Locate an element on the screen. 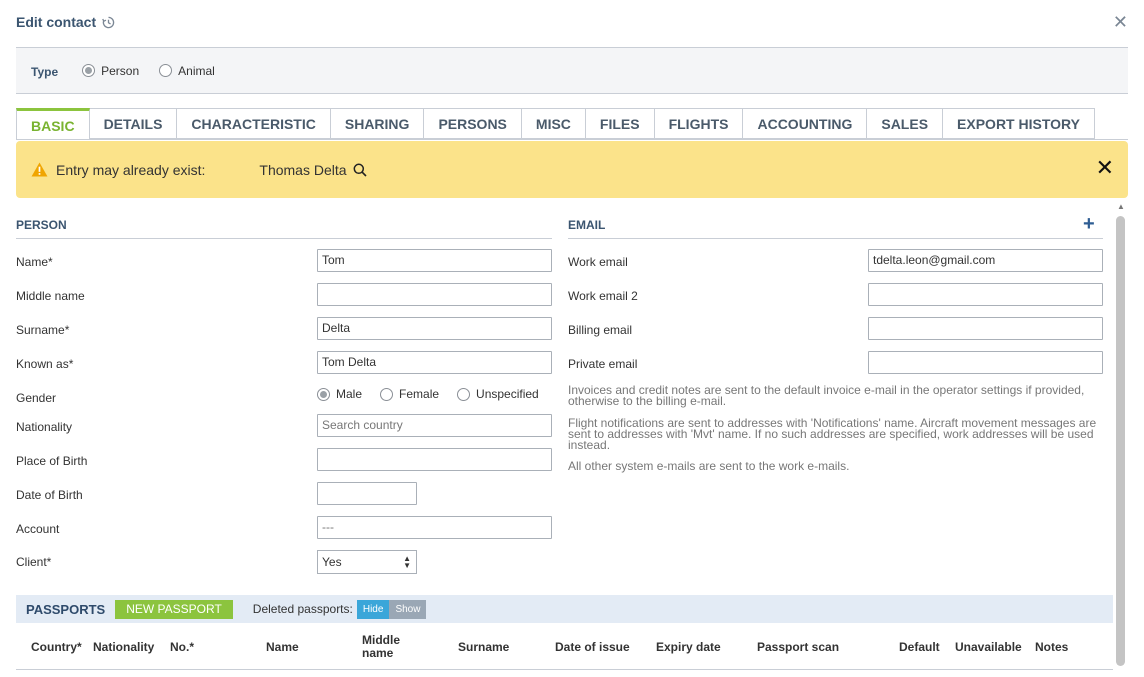 Image resolution: width=1144 pixels, height=677 pixels. hide-deleted-button: Hide is located at coordinates (373, 609).